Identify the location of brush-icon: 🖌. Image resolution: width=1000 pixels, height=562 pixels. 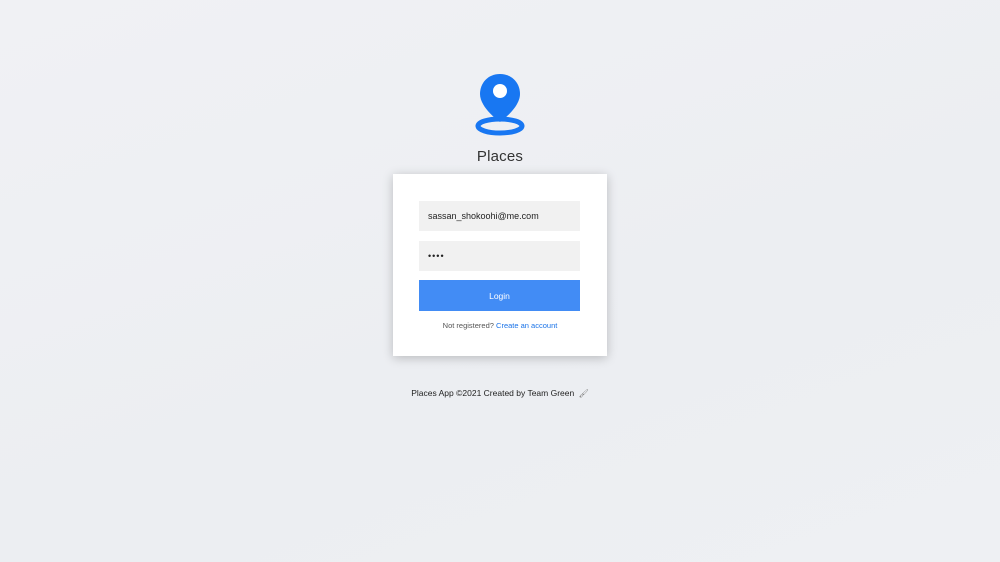
(583, 393).